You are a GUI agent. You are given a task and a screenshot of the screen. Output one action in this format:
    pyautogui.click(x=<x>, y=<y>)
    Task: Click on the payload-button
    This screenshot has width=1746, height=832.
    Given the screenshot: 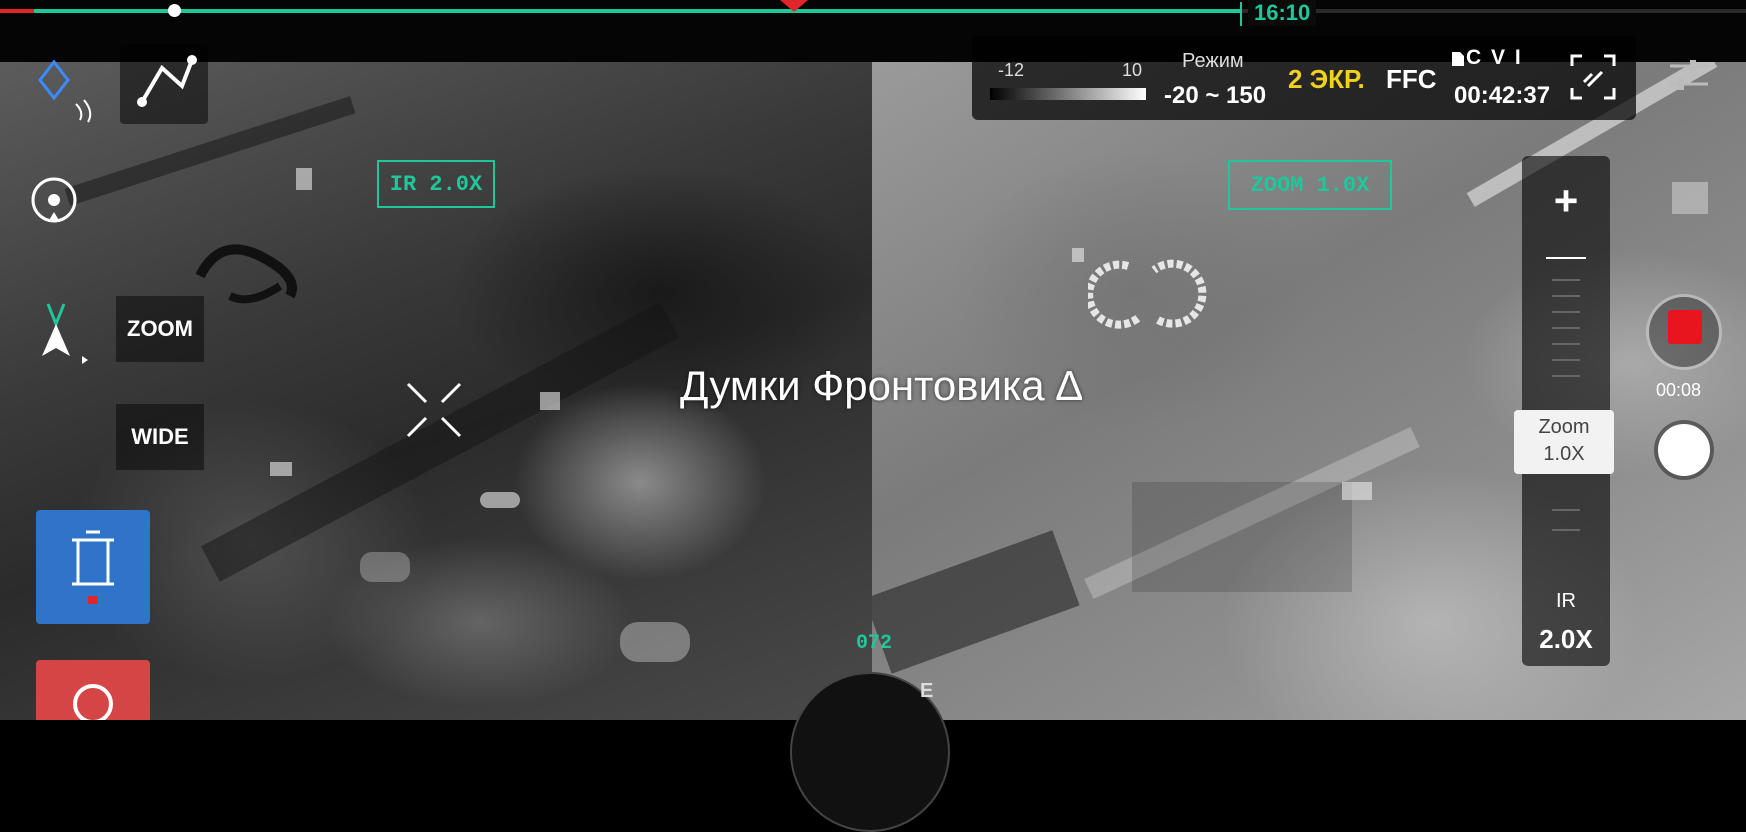 What is the action you would take?
    pyautogui.click(x=93, y=567)
    